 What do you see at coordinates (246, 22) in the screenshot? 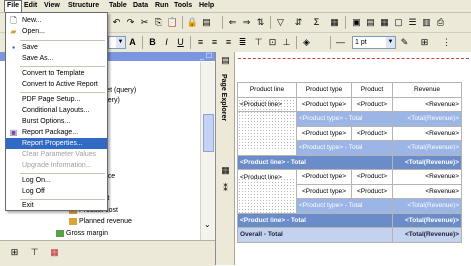
I see `forward-icon: ⇒` at bounding box center [246, 22].